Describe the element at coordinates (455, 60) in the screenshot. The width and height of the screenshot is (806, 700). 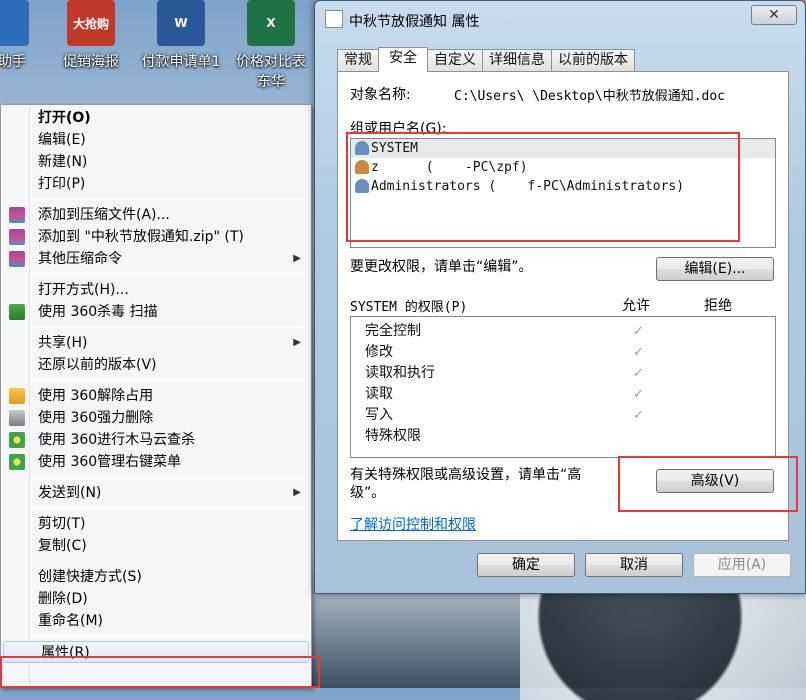
I see `tab: 自定义` at that location.